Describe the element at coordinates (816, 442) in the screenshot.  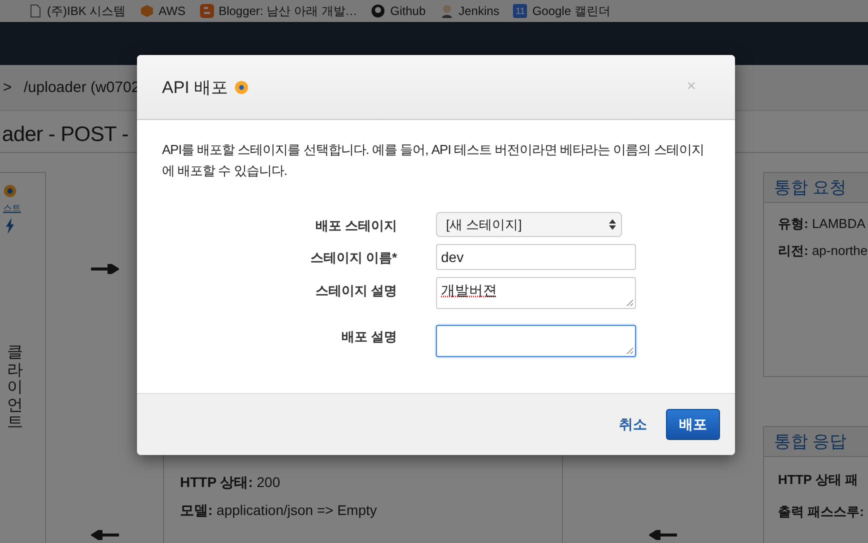
I see `card-title: 통합 응답` at that location.